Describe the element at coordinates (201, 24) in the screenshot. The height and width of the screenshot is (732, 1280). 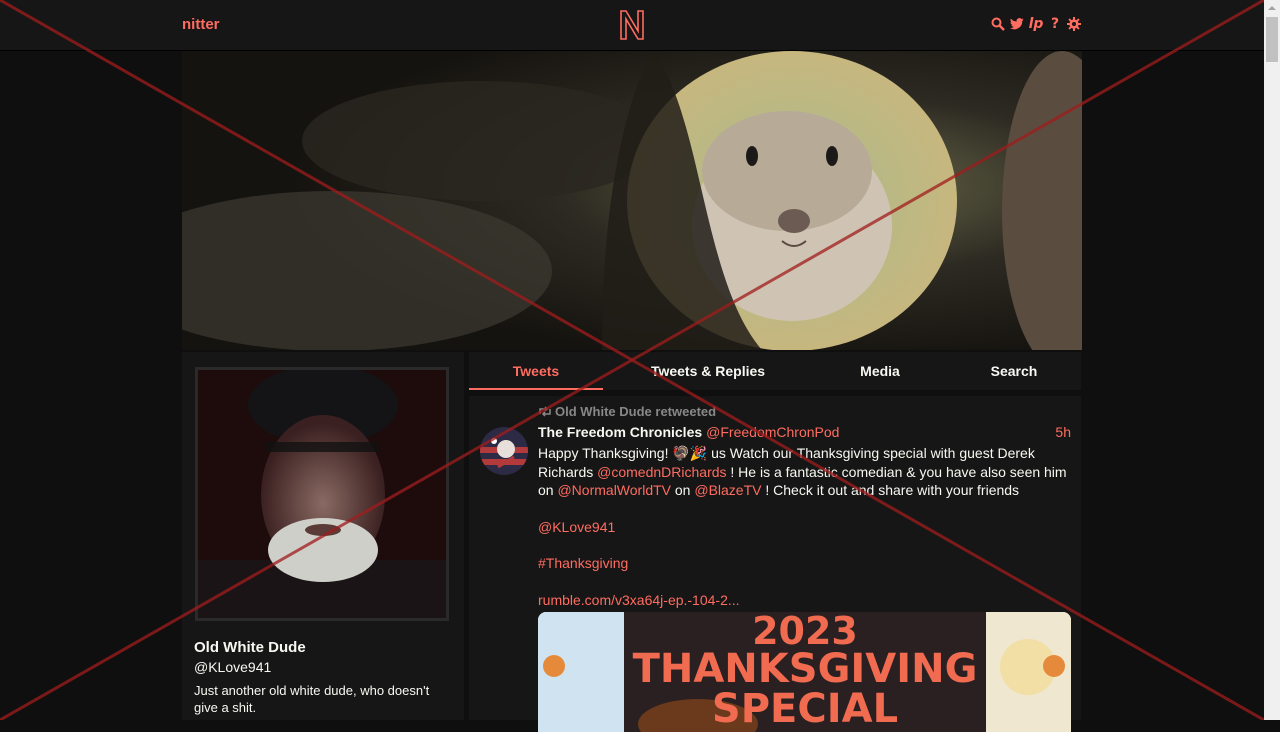
I see `nitter-home-link: nitter` at that location.